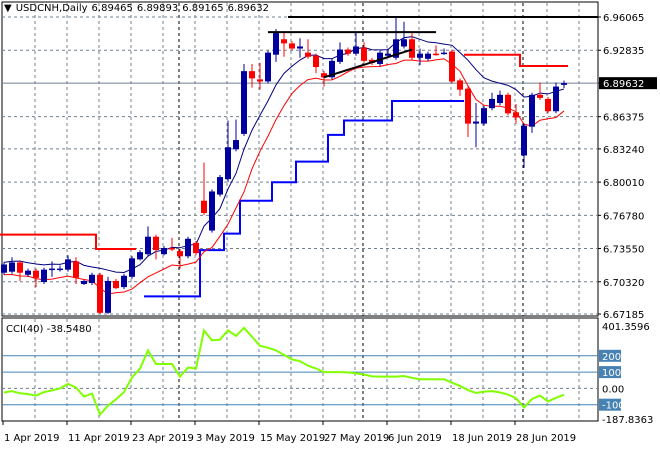  I want to click on price-axis-label: 6.73550, so click(623, 250).